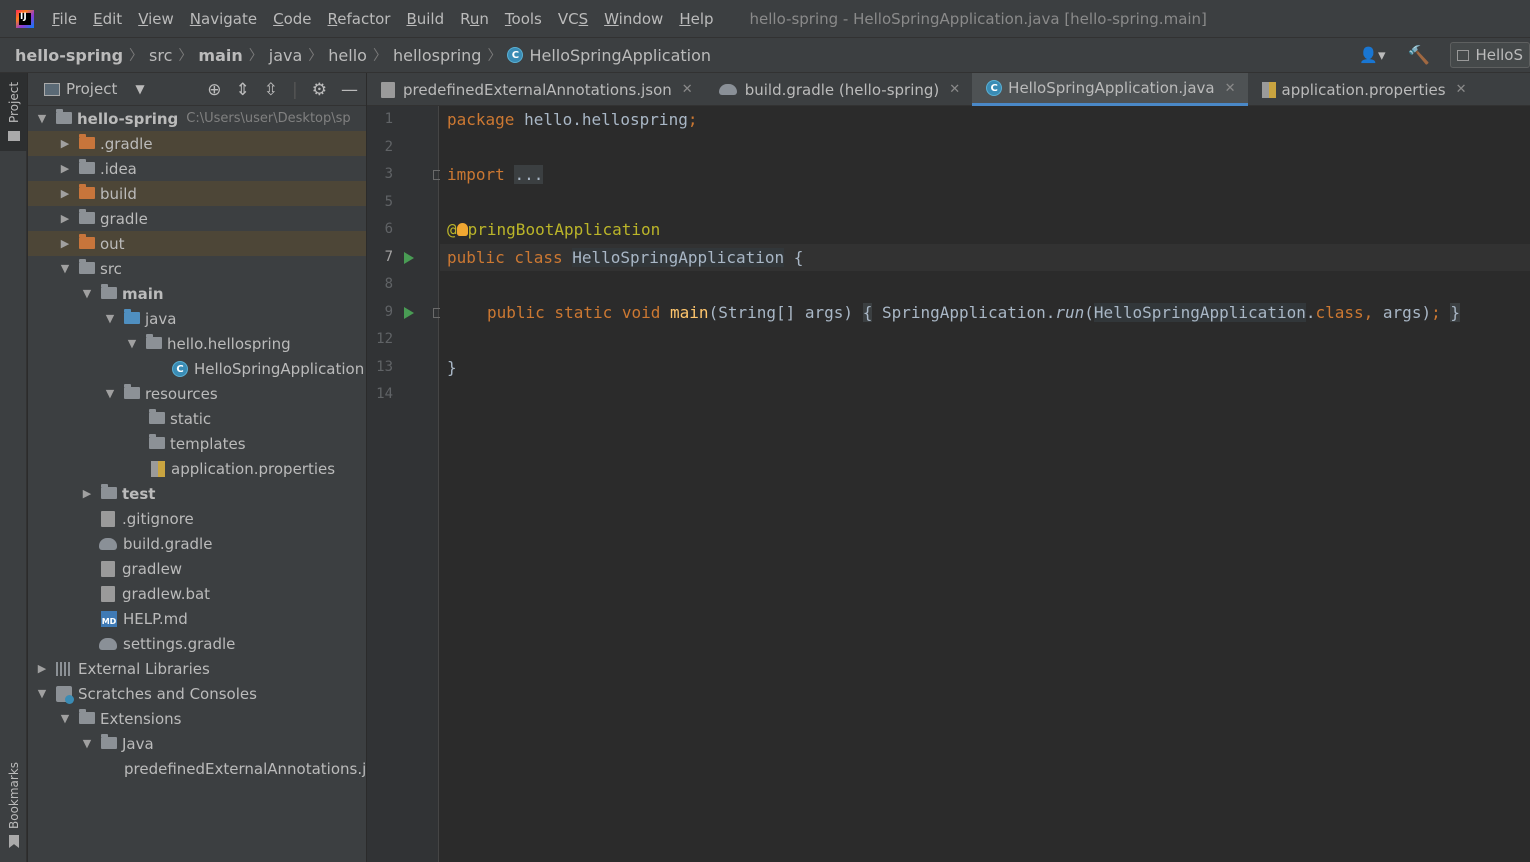 The width and height of the screenshot is (1530, 862). What do you see at coordinates (319, 90) in the screenshot?
I see `gear-icon: ⚙` at bounding box center [319, 90].